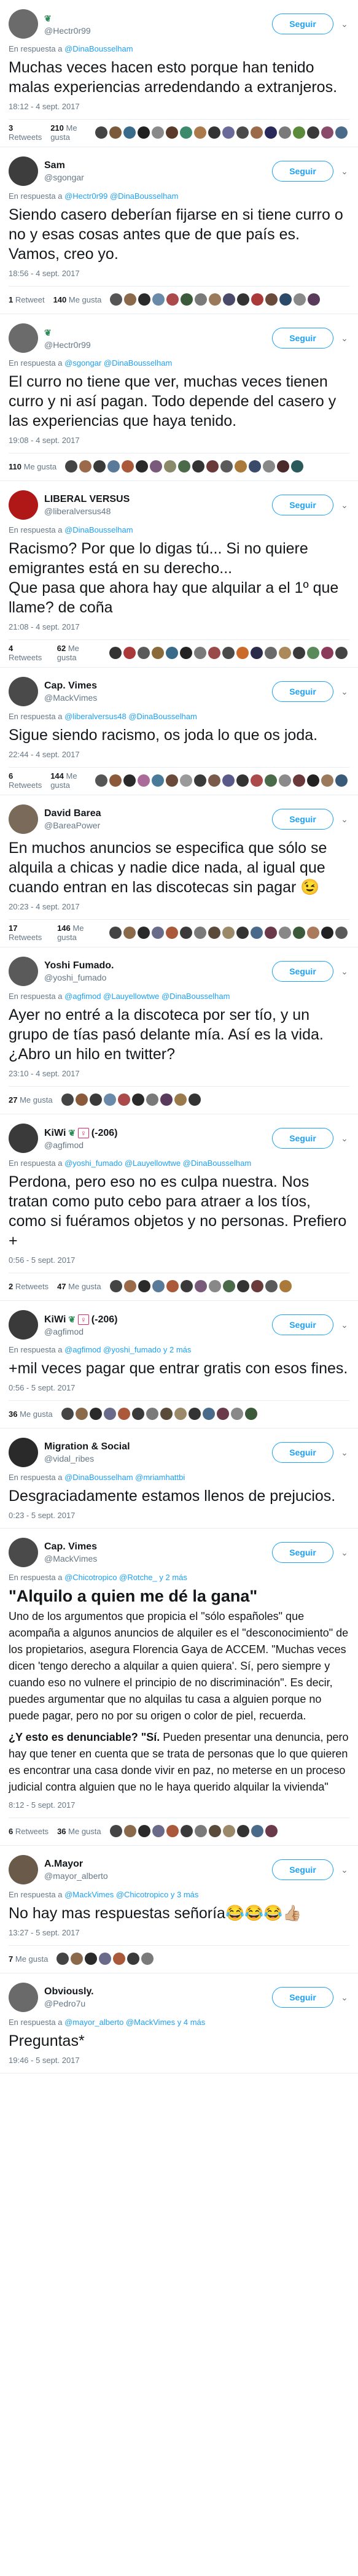  I want to click on author: KiWi ❦ ♀ (-206) @agfimod, so click(158, 1139).